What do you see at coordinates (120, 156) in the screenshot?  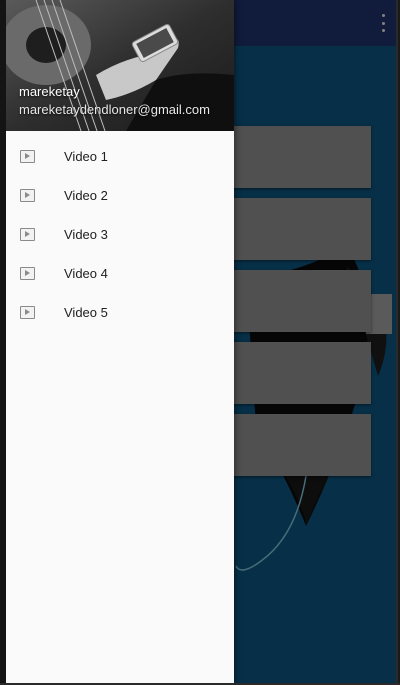 I see `nav-item-video-1: Video 1` at bounding box center [120, 156].